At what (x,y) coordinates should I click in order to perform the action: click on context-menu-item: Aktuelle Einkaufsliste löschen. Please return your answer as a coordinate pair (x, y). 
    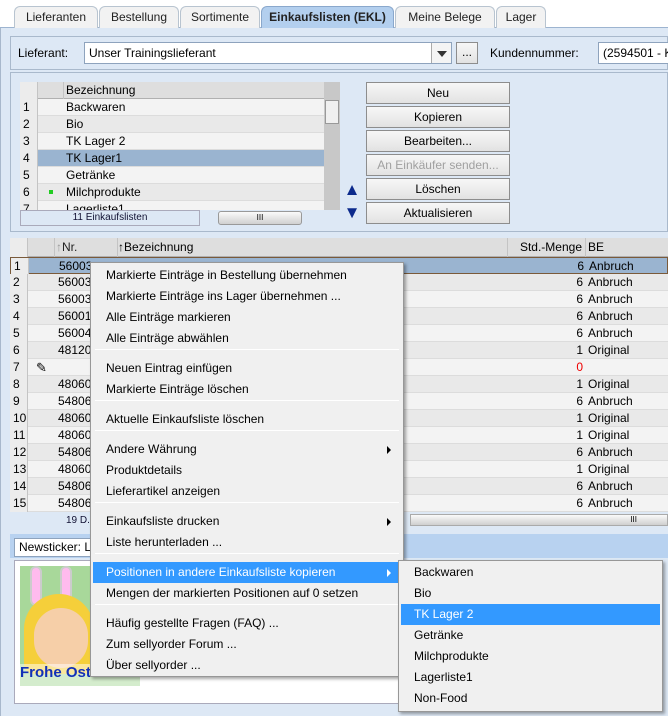
    Looking at the image, I should click on (247, 419).